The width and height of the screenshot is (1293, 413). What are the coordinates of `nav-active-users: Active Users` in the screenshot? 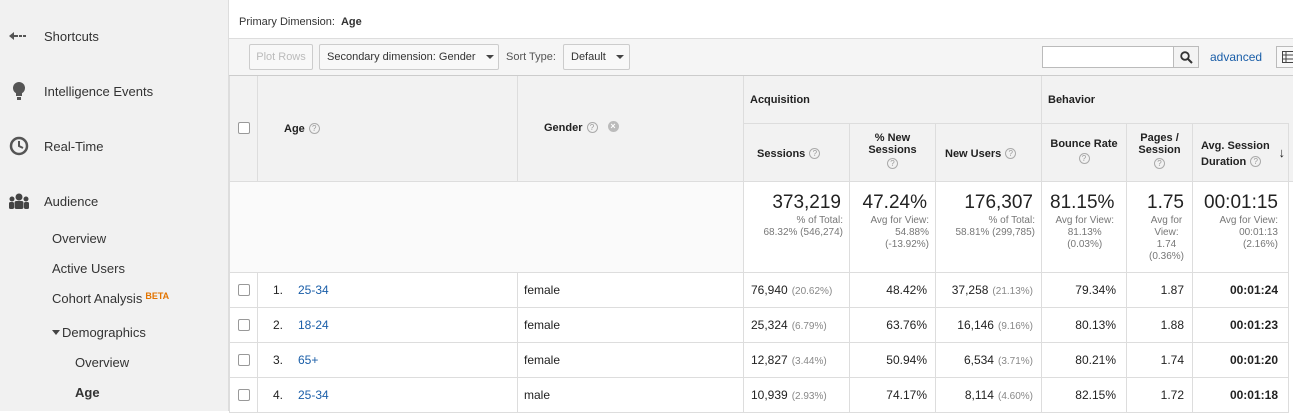 It's located at (88, 268).